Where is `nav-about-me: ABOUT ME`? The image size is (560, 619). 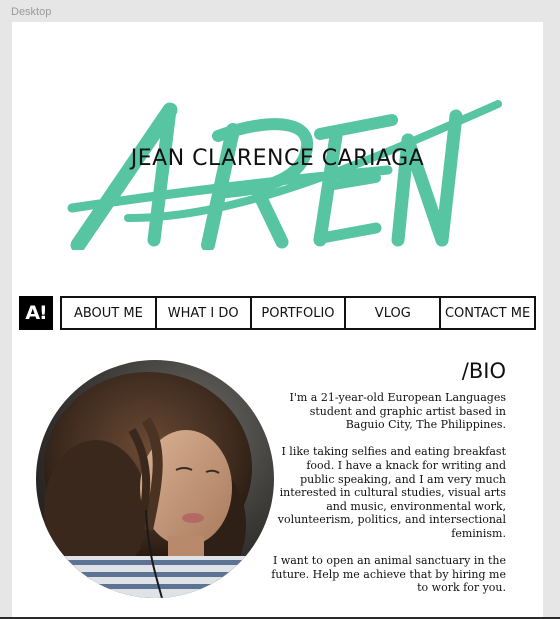
nav-about-me: ABOUT ME is located at coordinates (109, 313).